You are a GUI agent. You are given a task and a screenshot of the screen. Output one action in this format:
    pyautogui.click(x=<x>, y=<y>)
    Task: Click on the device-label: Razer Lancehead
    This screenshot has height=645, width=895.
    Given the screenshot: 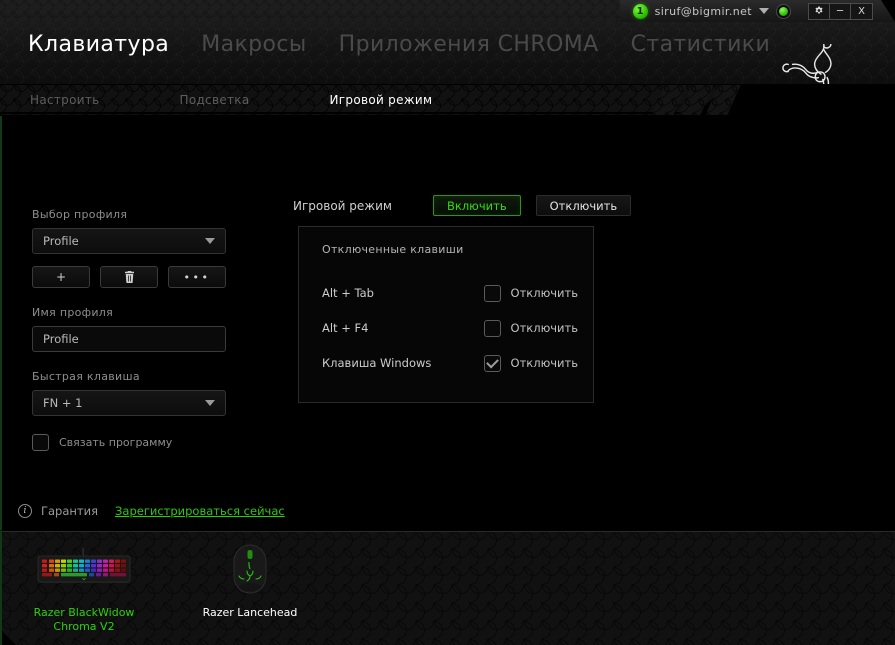 What is the action you would take?
    pyautogui.click(x=250, y=612)
    